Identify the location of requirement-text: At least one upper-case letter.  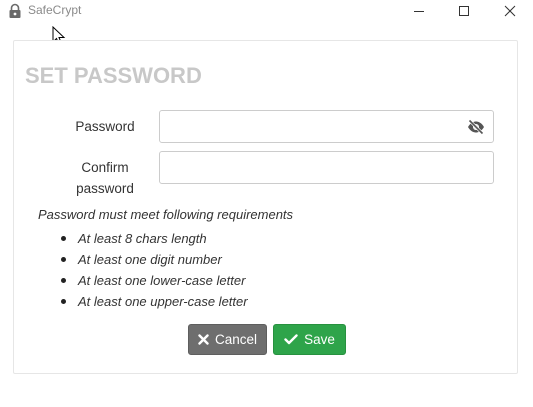
(163, 301).